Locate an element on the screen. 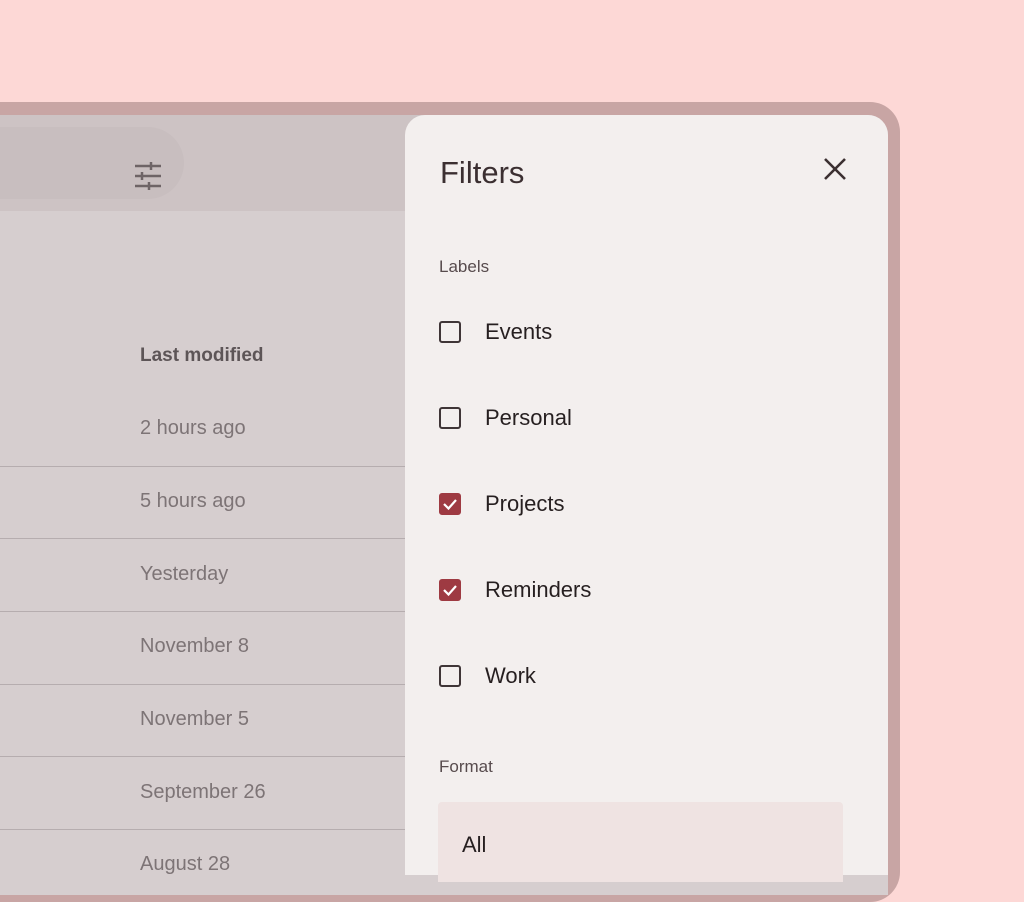  row-modified-text: November 5 is located at coordinates (194, 719).